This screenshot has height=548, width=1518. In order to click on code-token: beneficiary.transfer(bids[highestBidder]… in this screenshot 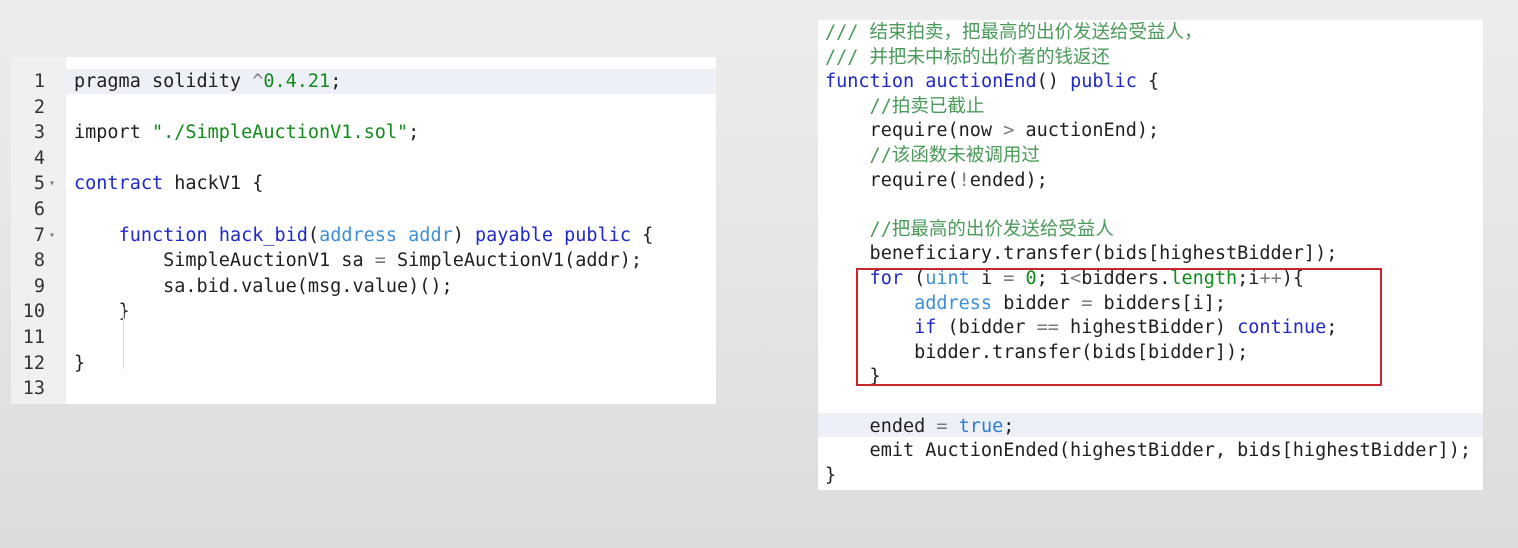, I will do `click(1081, 254)`.